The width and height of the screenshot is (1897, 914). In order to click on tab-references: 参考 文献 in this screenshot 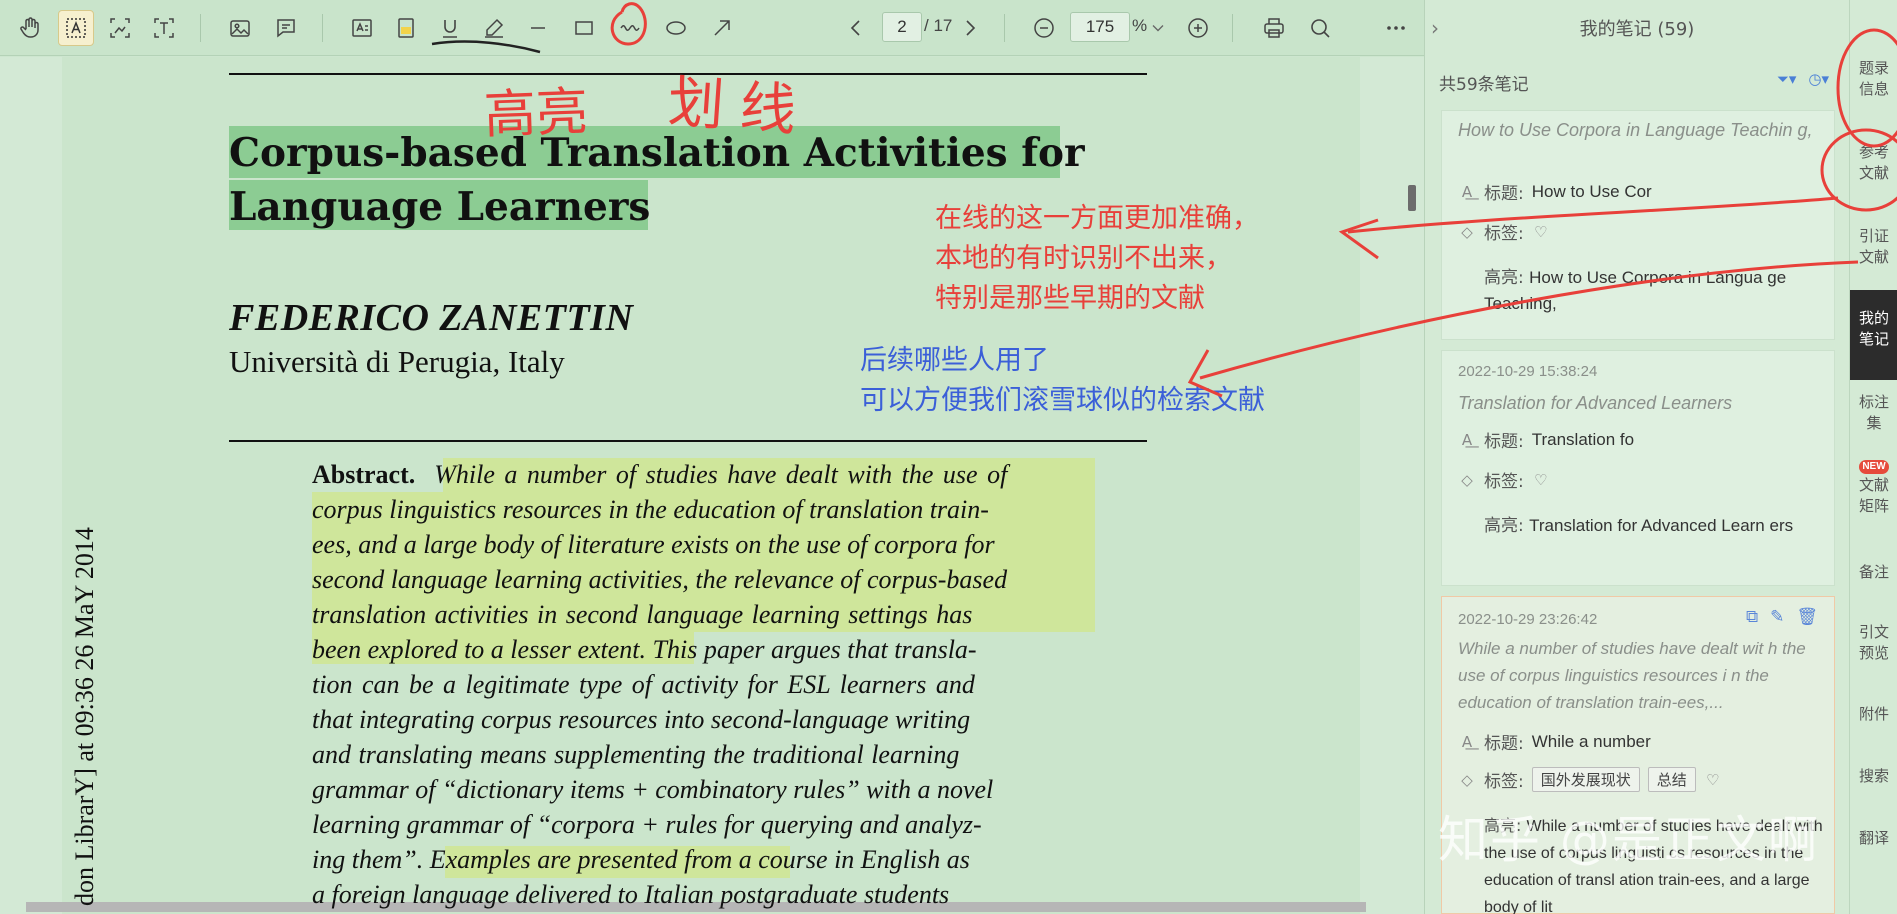, I will do `click(1873, 163)`.